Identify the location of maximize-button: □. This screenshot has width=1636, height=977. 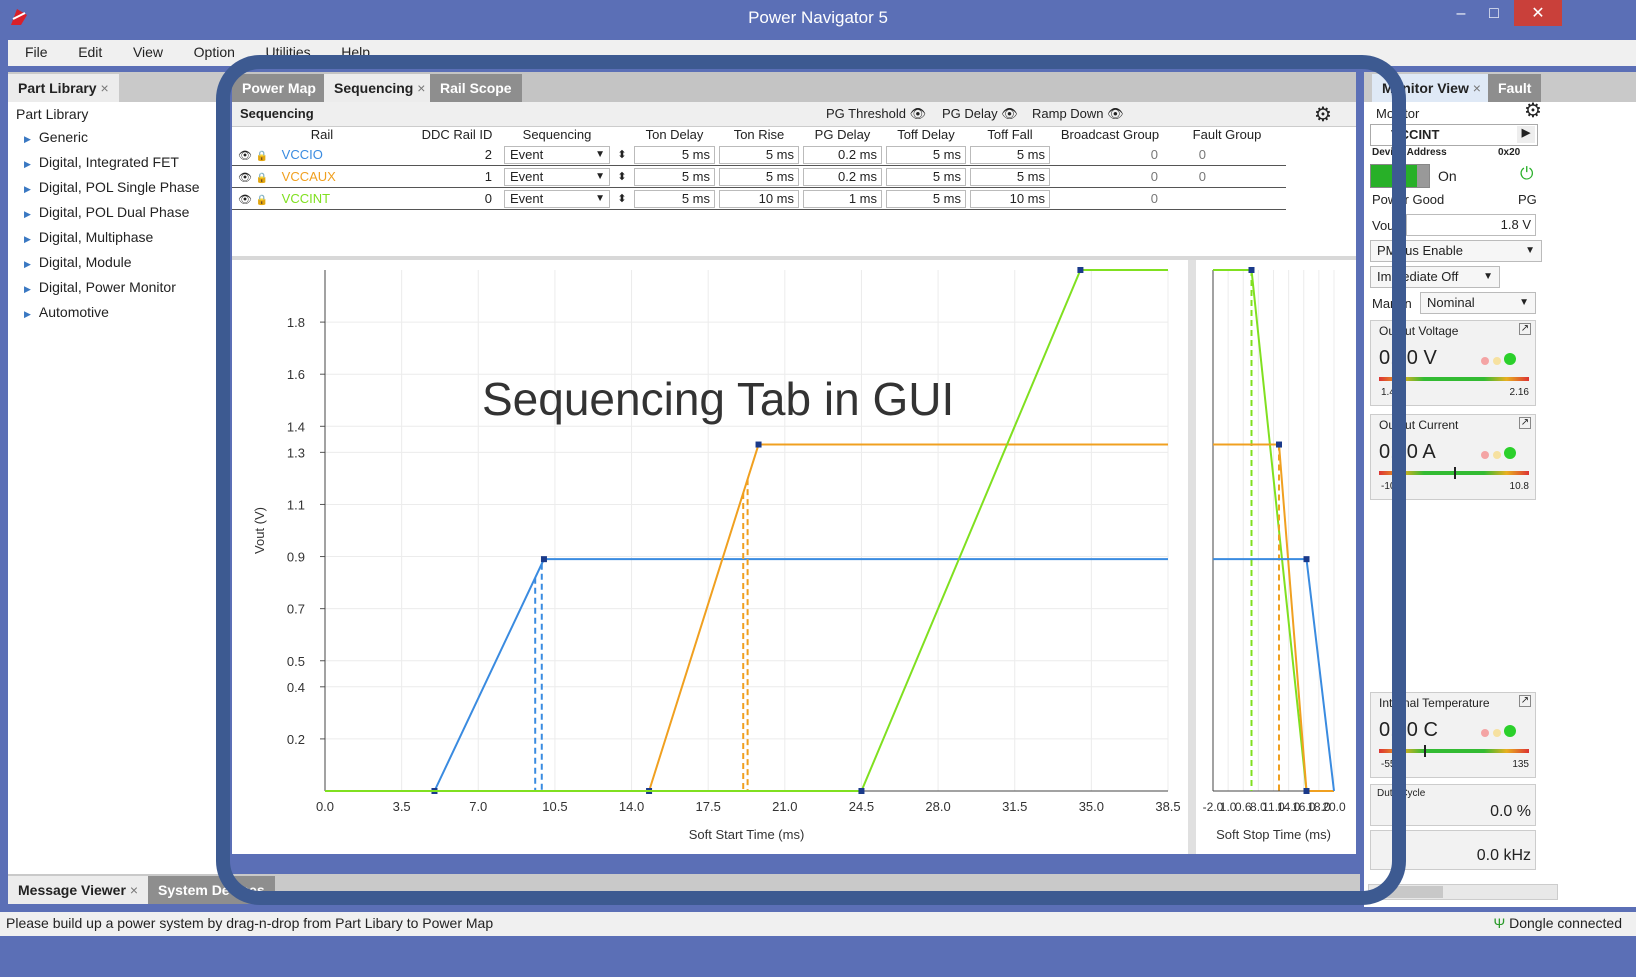
(1494, 15).